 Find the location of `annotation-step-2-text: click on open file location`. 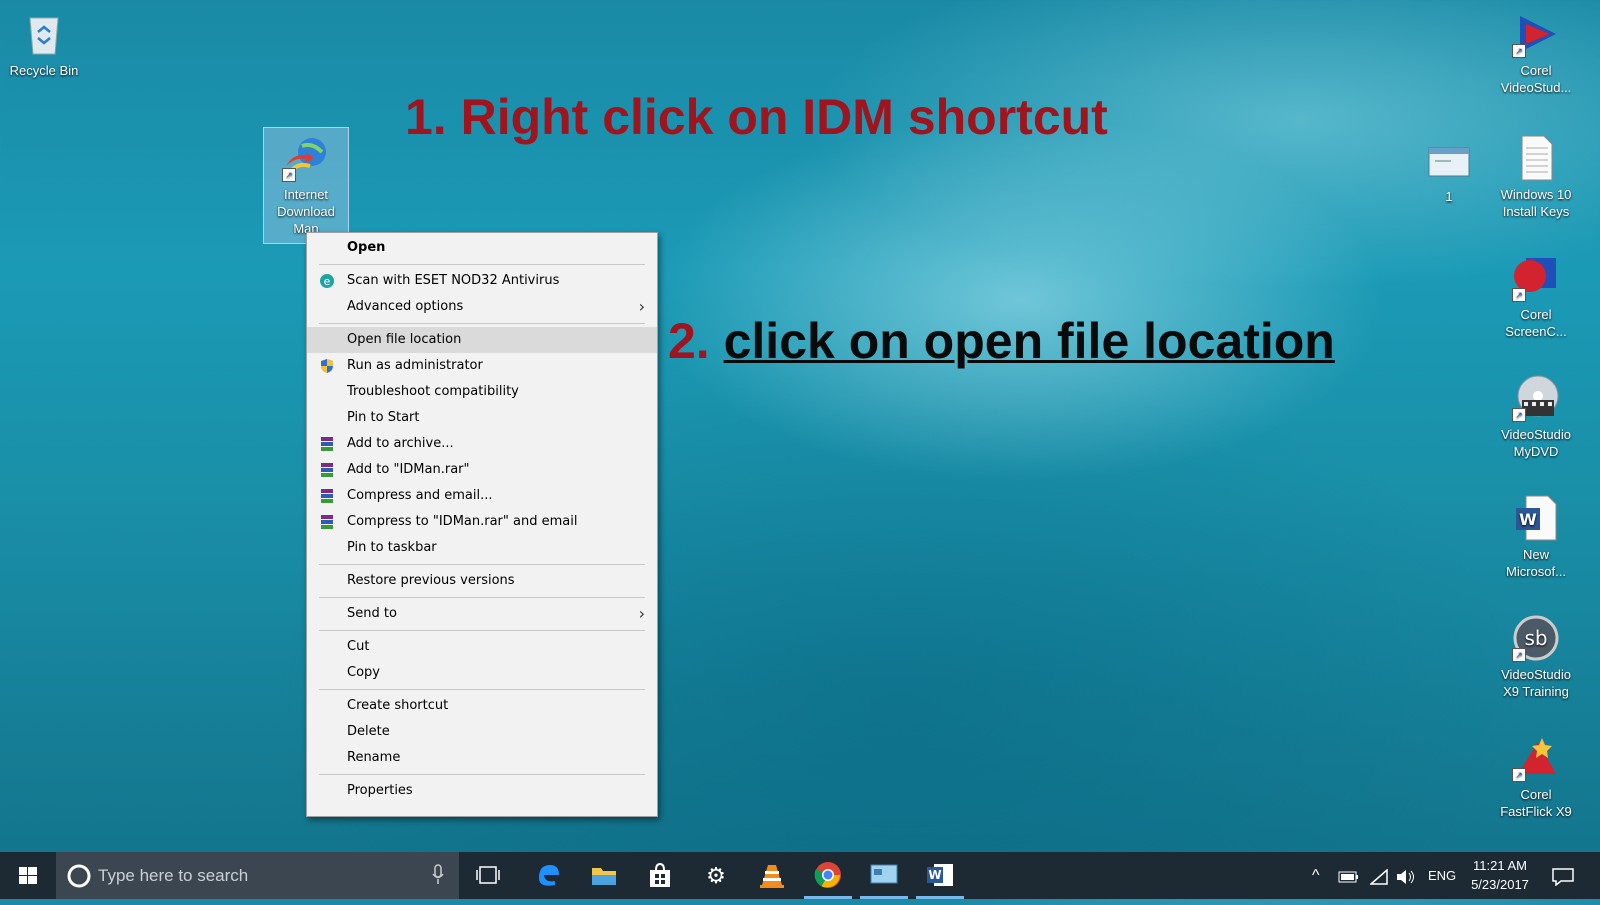

annotation-step-2-text: click on open file location is located at coordinates (1029, 341).